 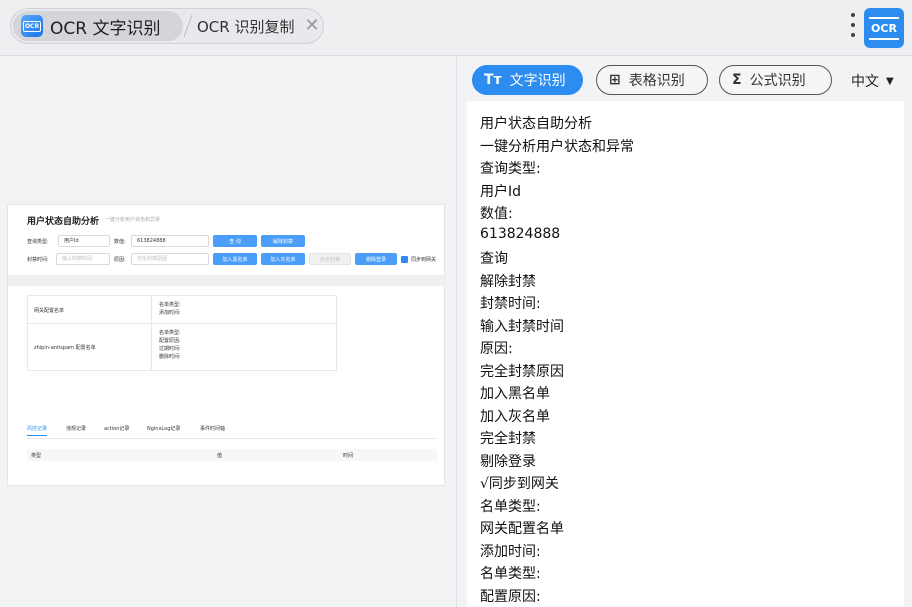 I want to click on preview-table-header: 类型 值 时间, so click(x=232, y=455).